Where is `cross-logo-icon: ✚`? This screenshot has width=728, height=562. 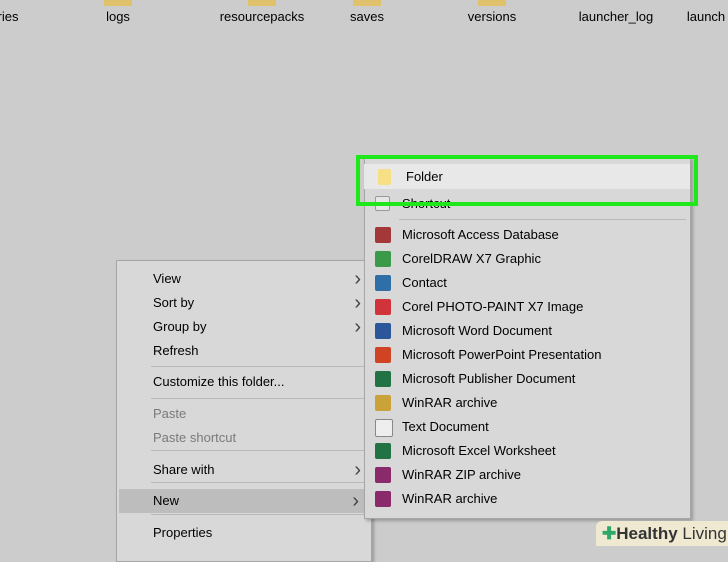 cross-logo-icon: ✚ is located at coordinates (609, 533).